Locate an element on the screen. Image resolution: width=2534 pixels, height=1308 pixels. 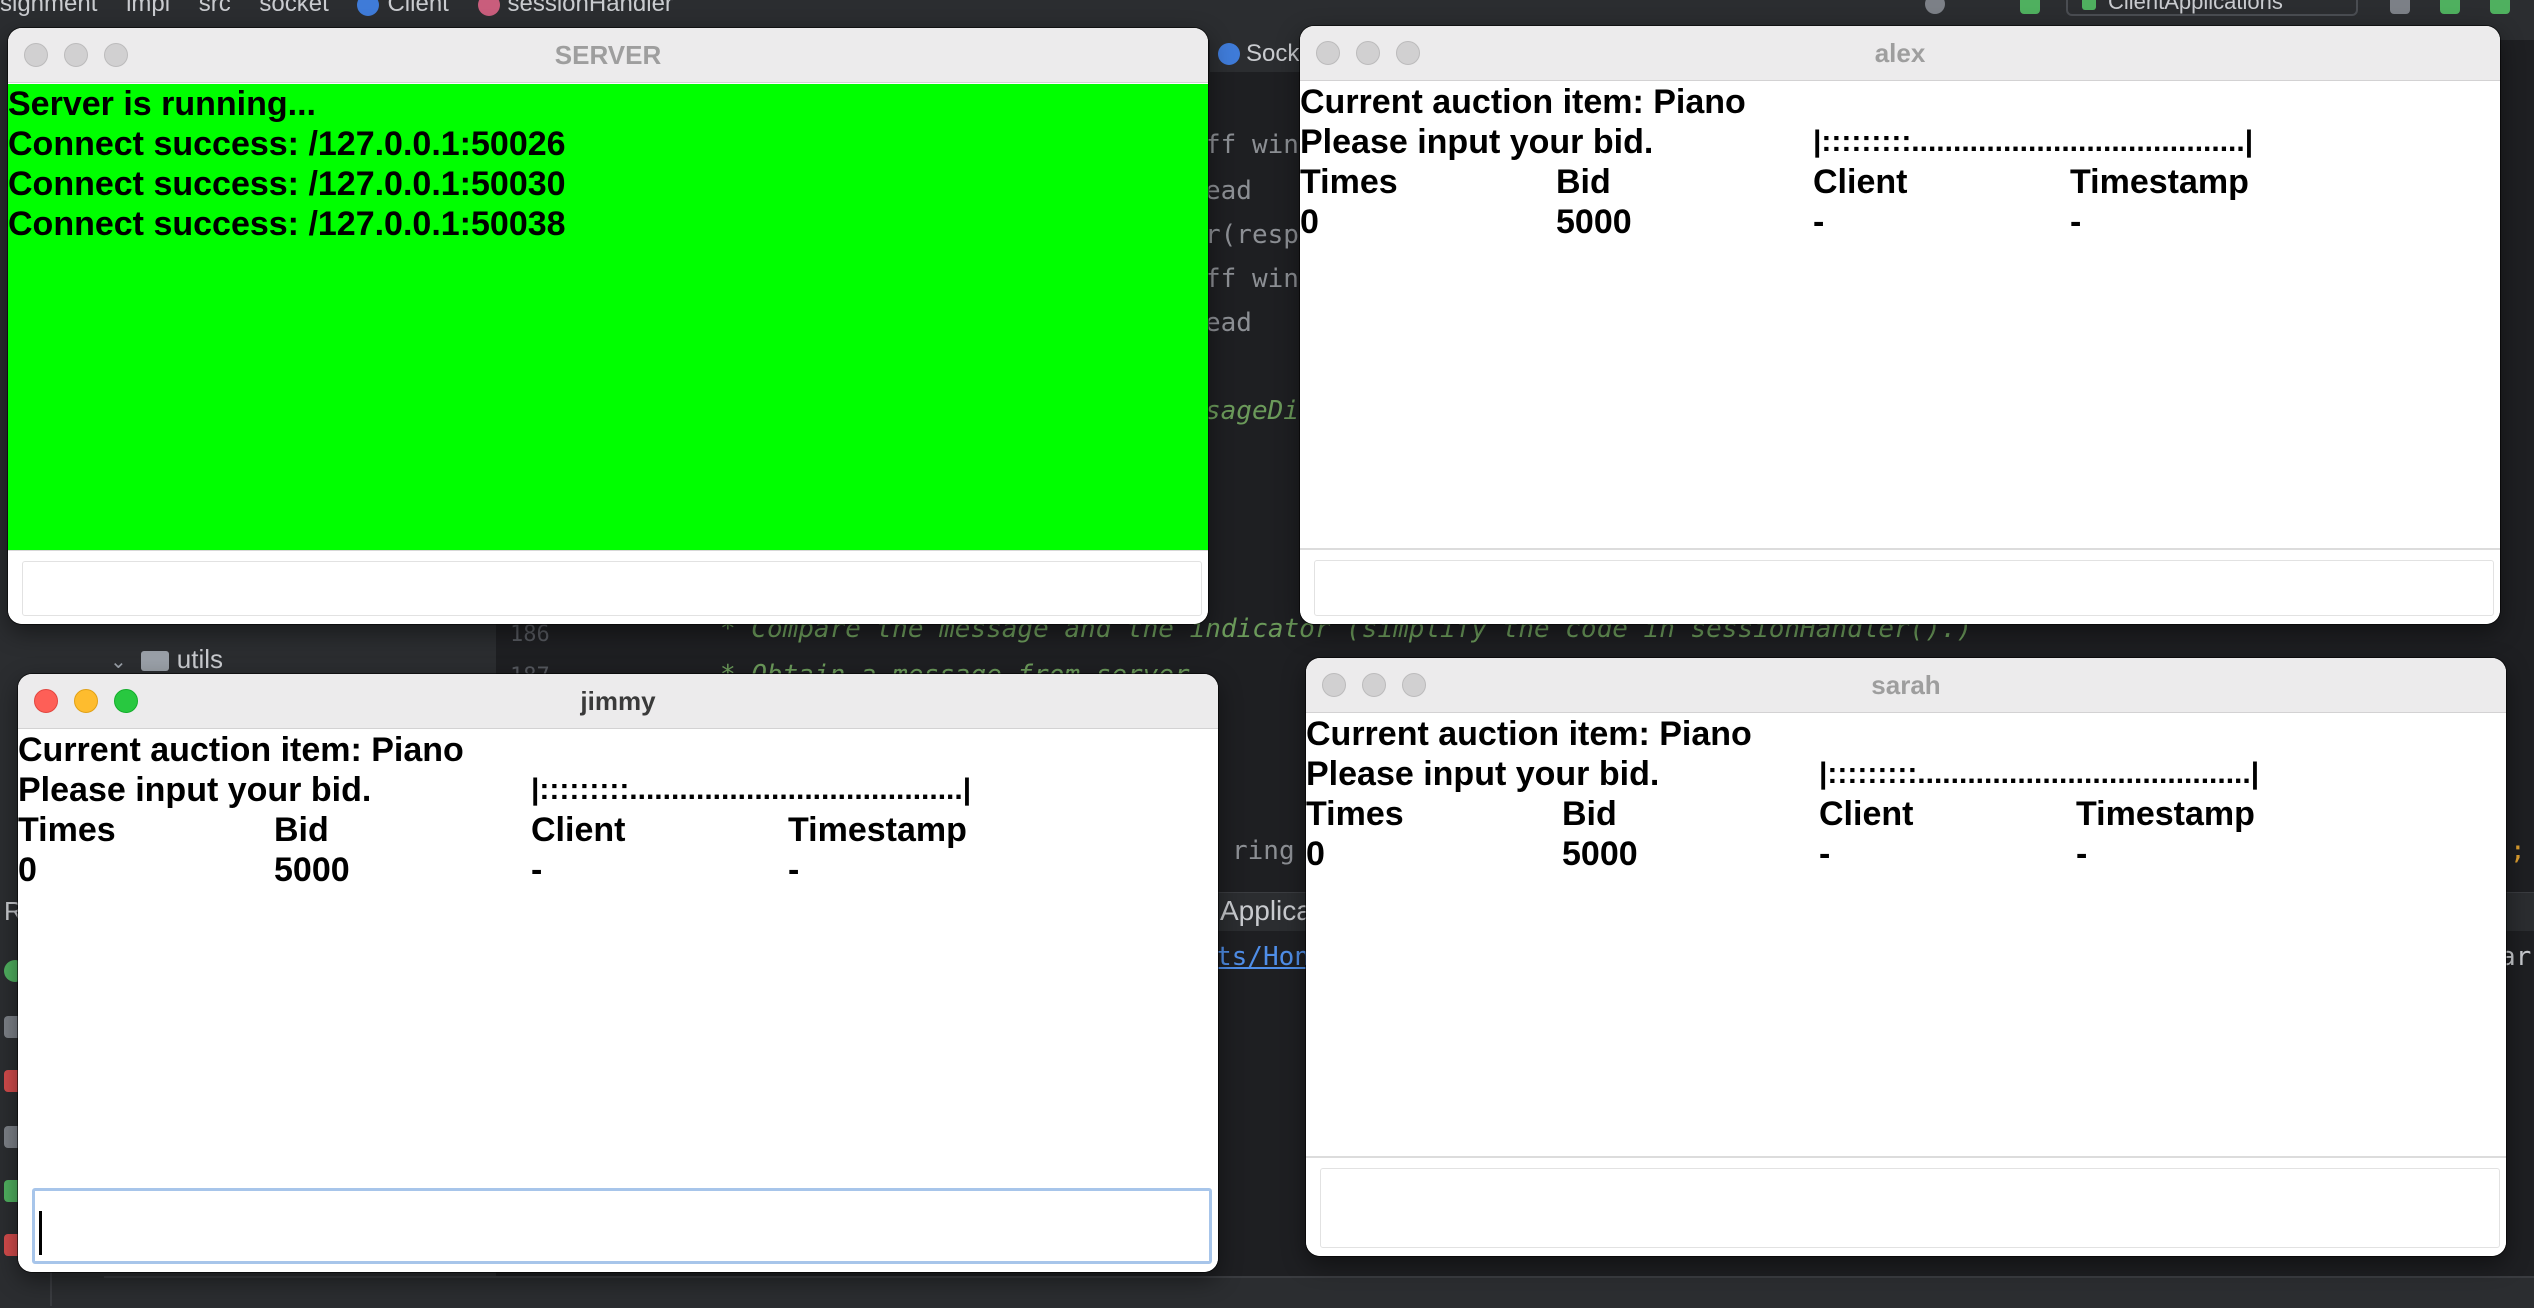
breadcrumb-item-method: sessionHandler is located at coordinates (575, 8).